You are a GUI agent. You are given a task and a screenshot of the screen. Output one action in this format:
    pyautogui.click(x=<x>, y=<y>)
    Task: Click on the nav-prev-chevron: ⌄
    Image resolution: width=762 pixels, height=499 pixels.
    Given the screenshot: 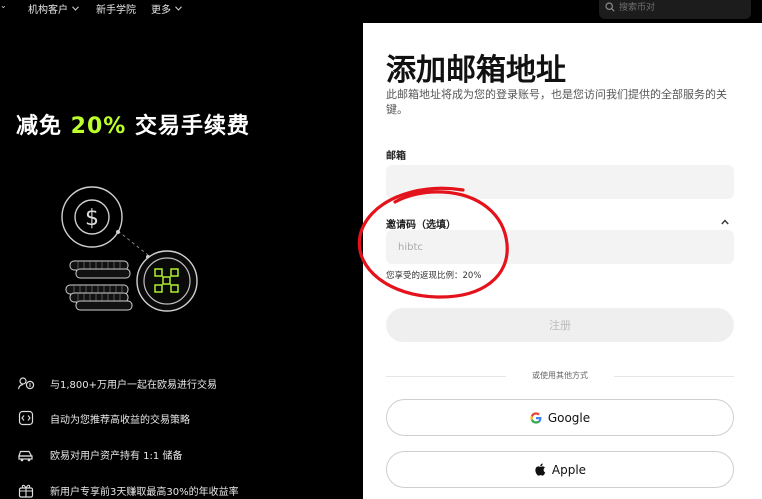 What is the action you would take?
    pyautogui.click(x=3, y=5)
    